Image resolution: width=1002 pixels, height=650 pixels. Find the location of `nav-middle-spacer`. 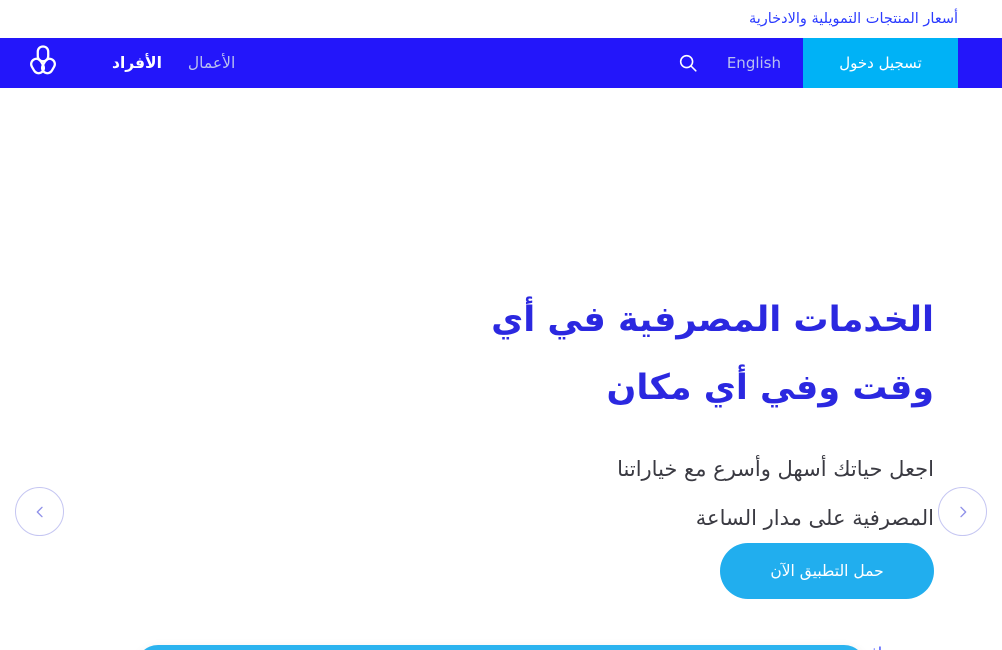

nav-middle-spacer is located at coordinates (453, 63).